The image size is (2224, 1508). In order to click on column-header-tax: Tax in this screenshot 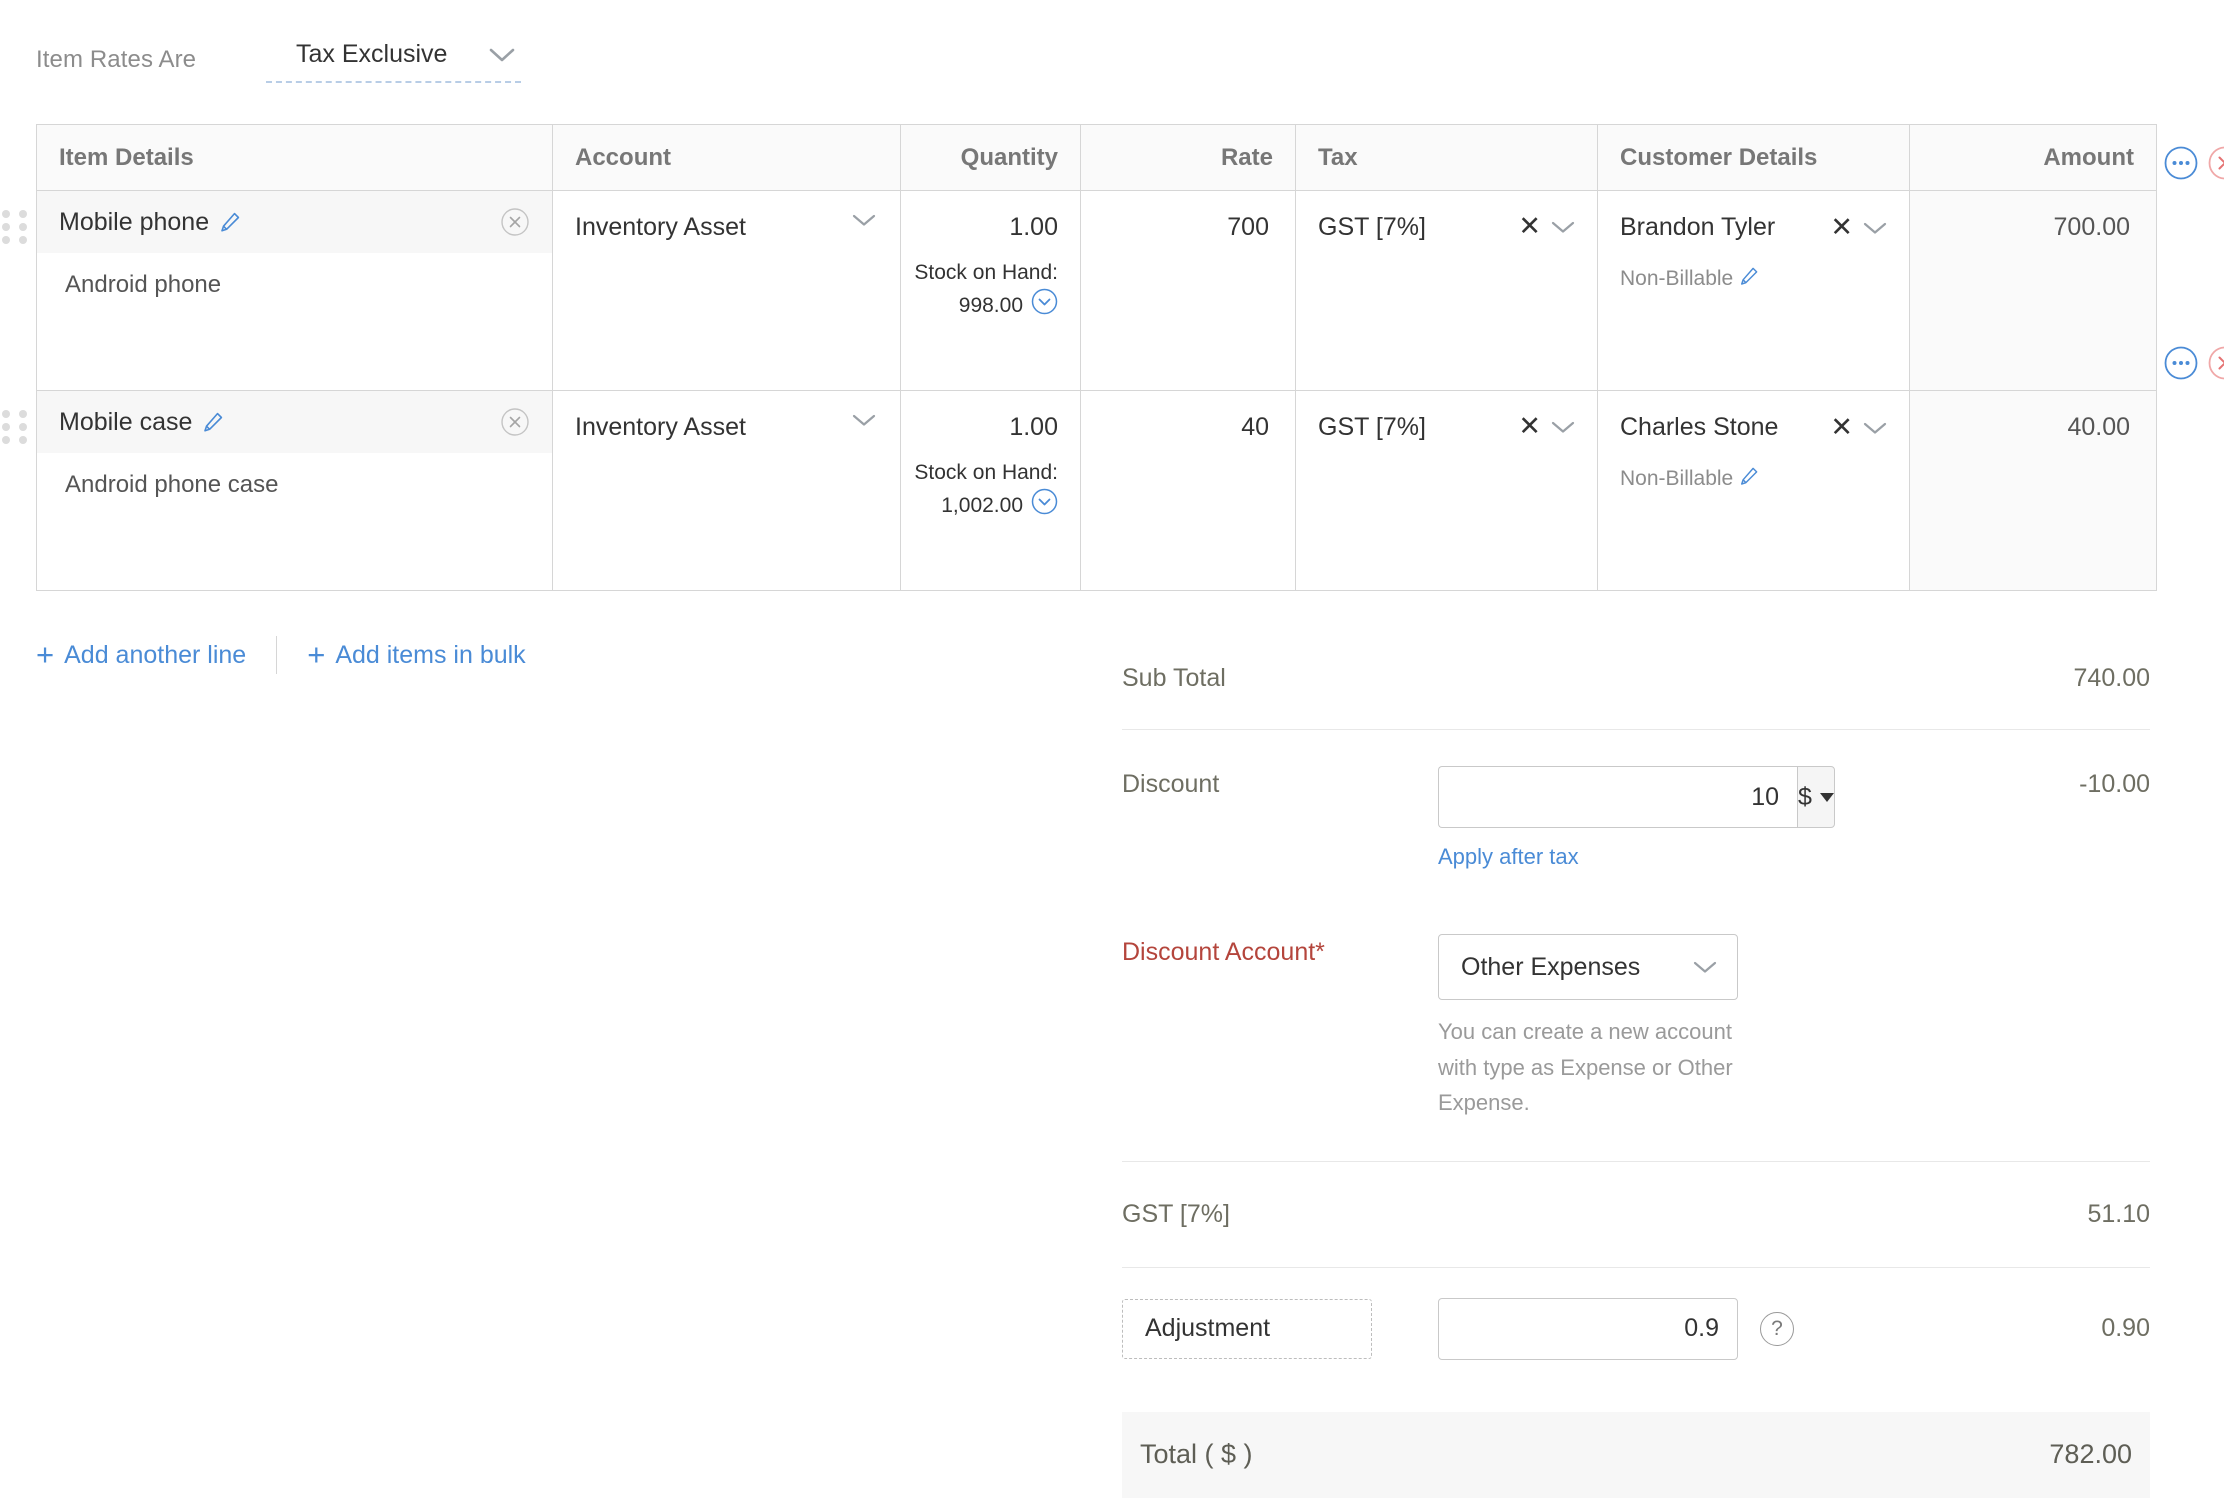, I will do `click(1446, 157)`.